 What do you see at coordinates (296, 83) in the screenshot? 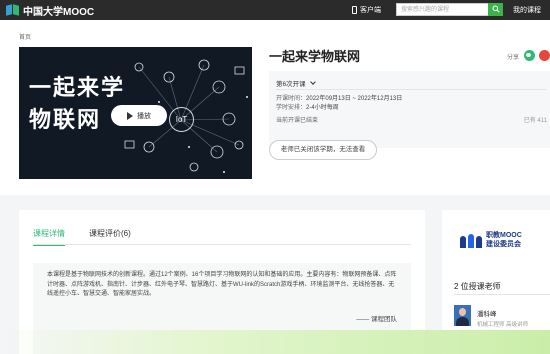
I see `term-selector: 第6次开课` at bounding box center [296, 83].